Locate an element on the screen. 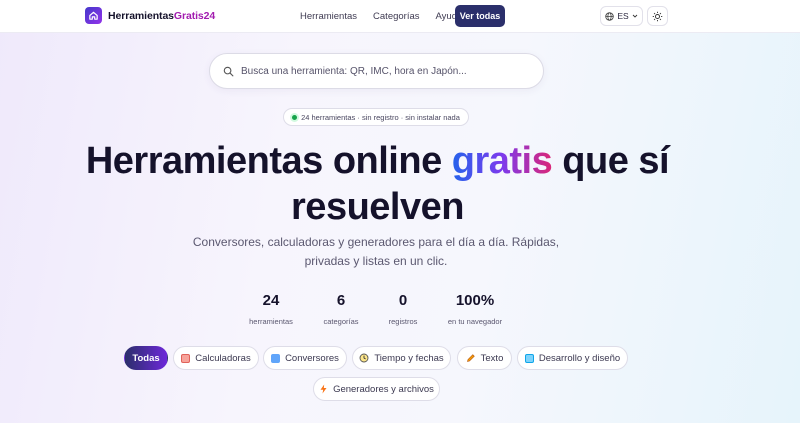 The image size is (800, 423). search-icon is located at coordinates (228, 71).